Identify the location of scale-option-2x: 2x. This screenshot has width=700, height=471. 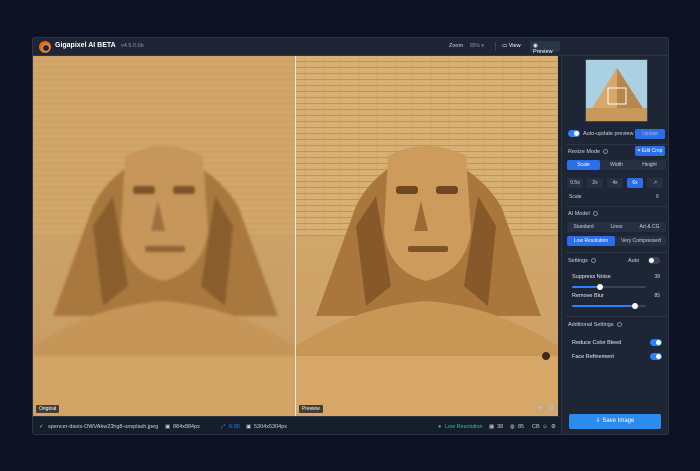
(595, 183).